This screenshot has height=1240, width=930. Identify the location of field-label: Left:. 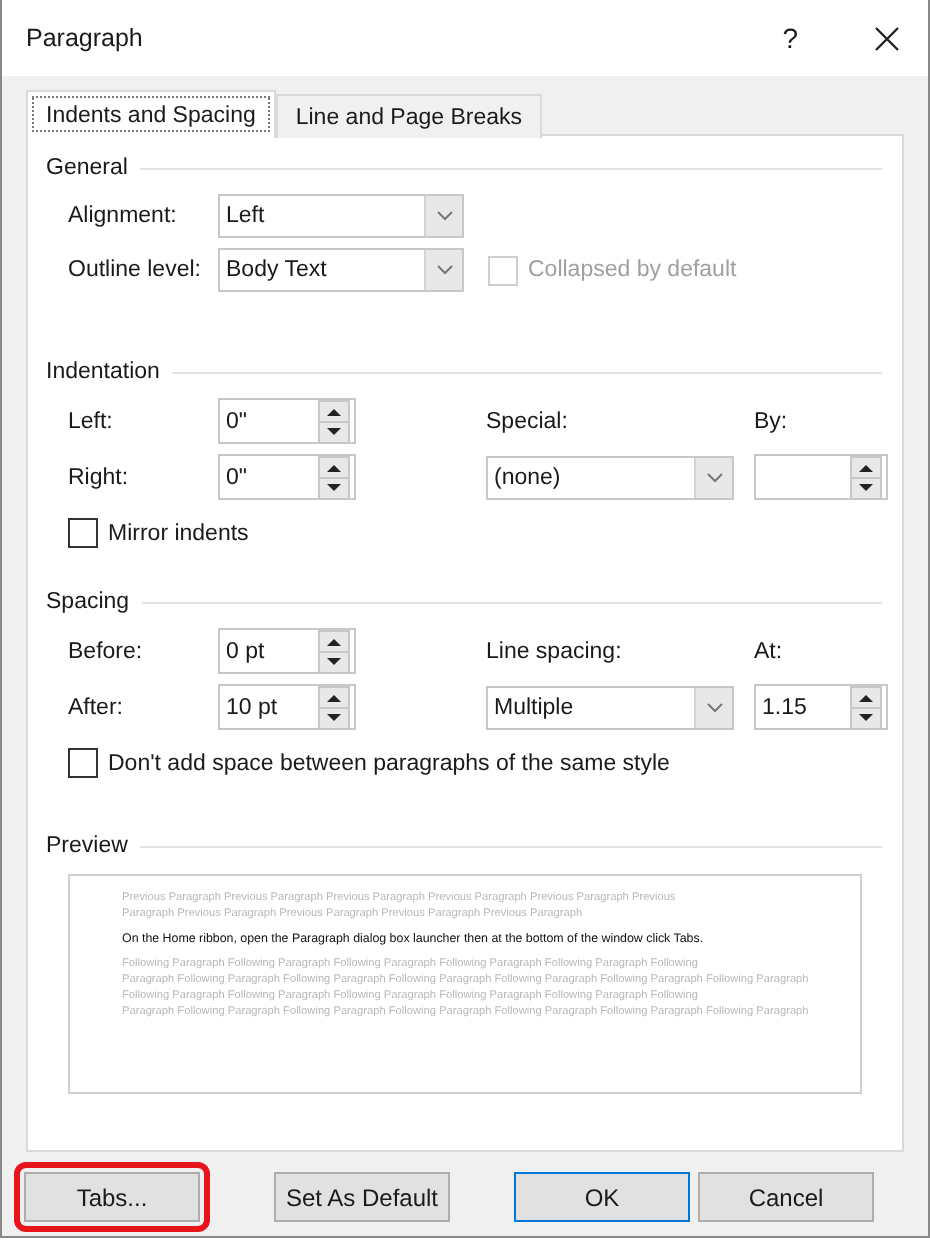
(91, 421).